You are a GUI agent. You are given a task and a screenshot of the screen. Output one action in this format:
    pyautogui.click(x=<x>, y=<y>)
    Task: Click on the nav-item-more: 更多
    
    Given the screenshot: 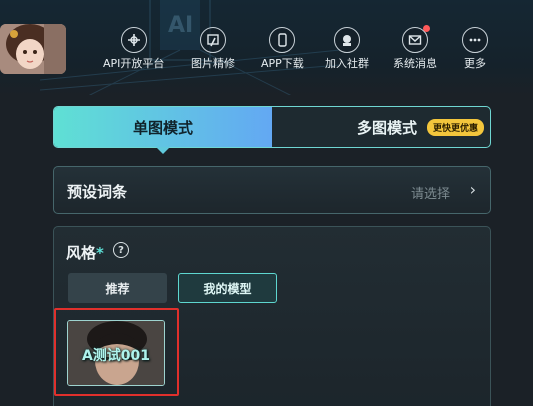 What is the action you would take?
    pyautogui.click(x=475, y=49)
    